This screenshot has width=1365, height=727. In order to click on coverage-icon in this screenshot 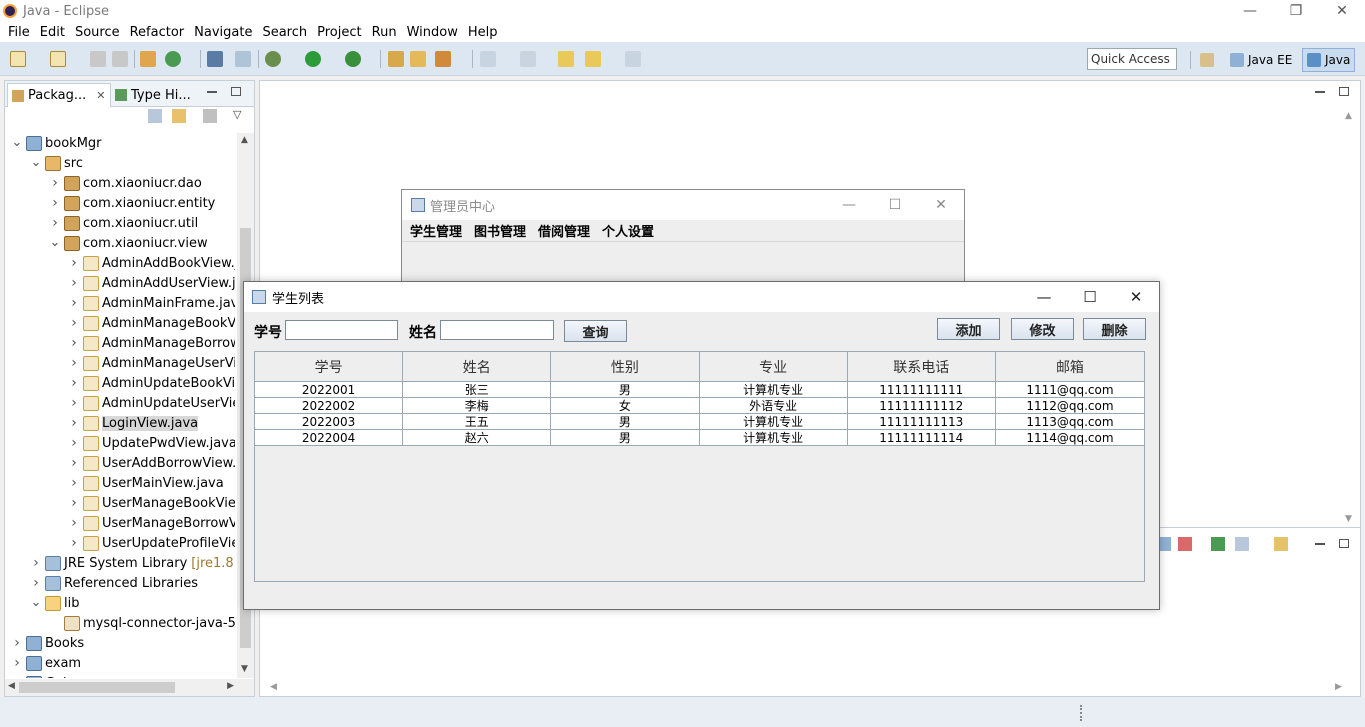, I will do `click(353, 59)`.